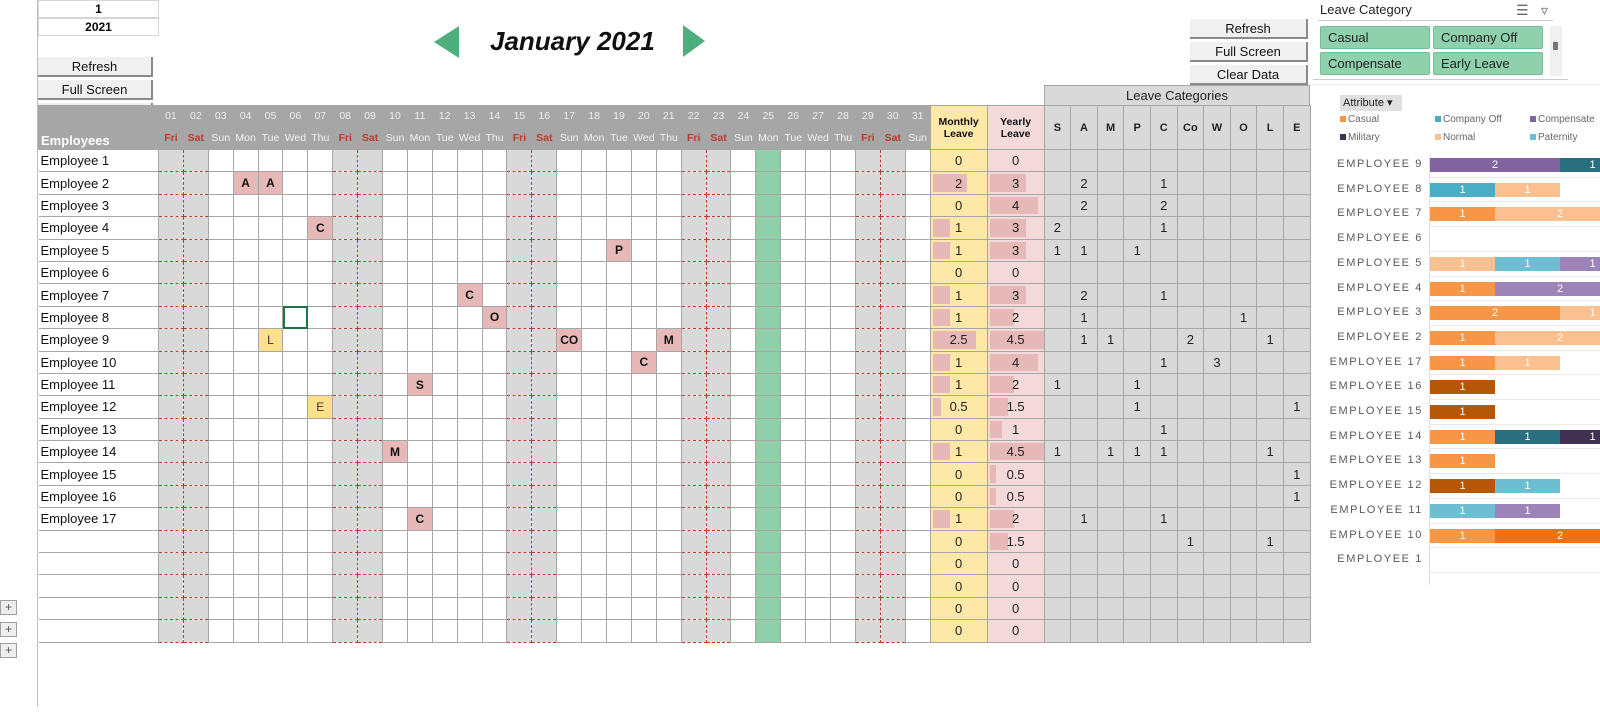 The height and width of the screenshot is (721, 1600). I want to click on expand-group-button: +, so click(8, 629).